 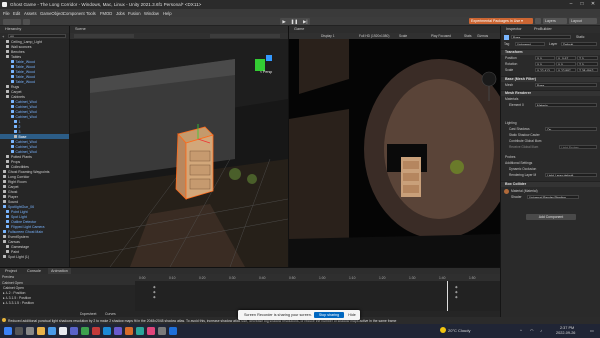 What do you see at coordinates (88, 314) in the screenshot?
I see `dopesheet-toggle: Dopesheet` at bounding box center [88, 314].